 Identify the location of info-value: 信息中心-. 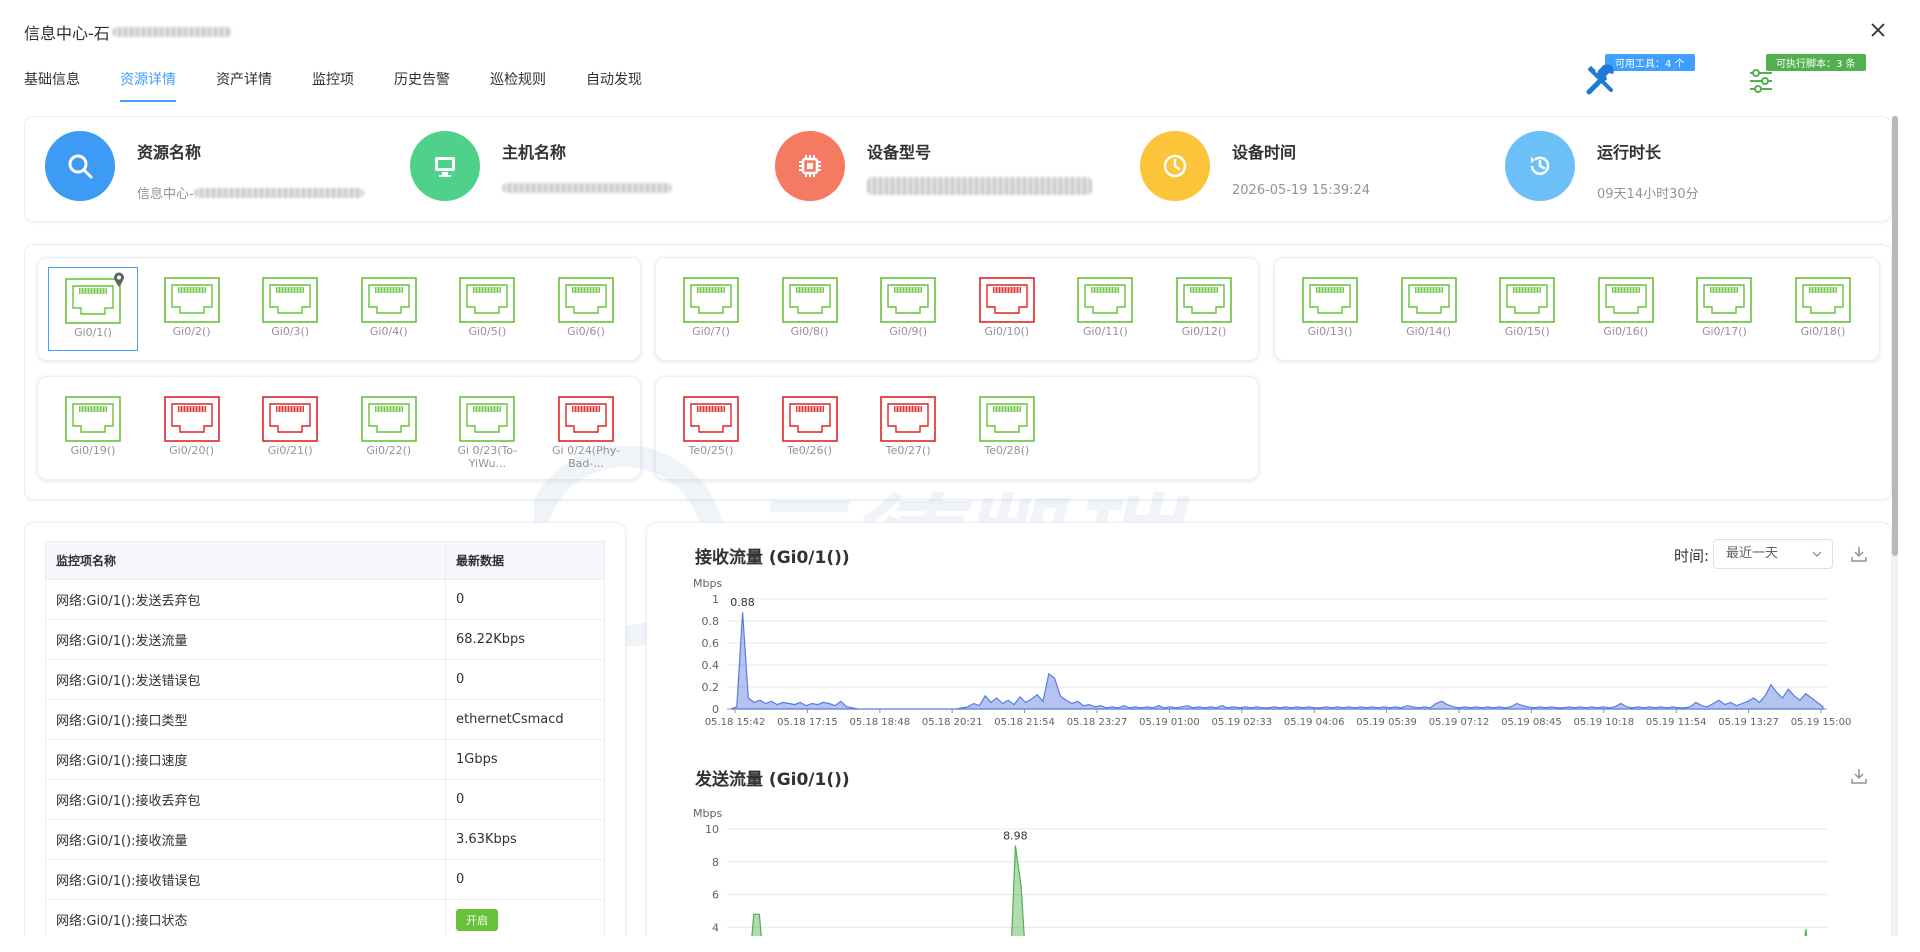
(165, 194).